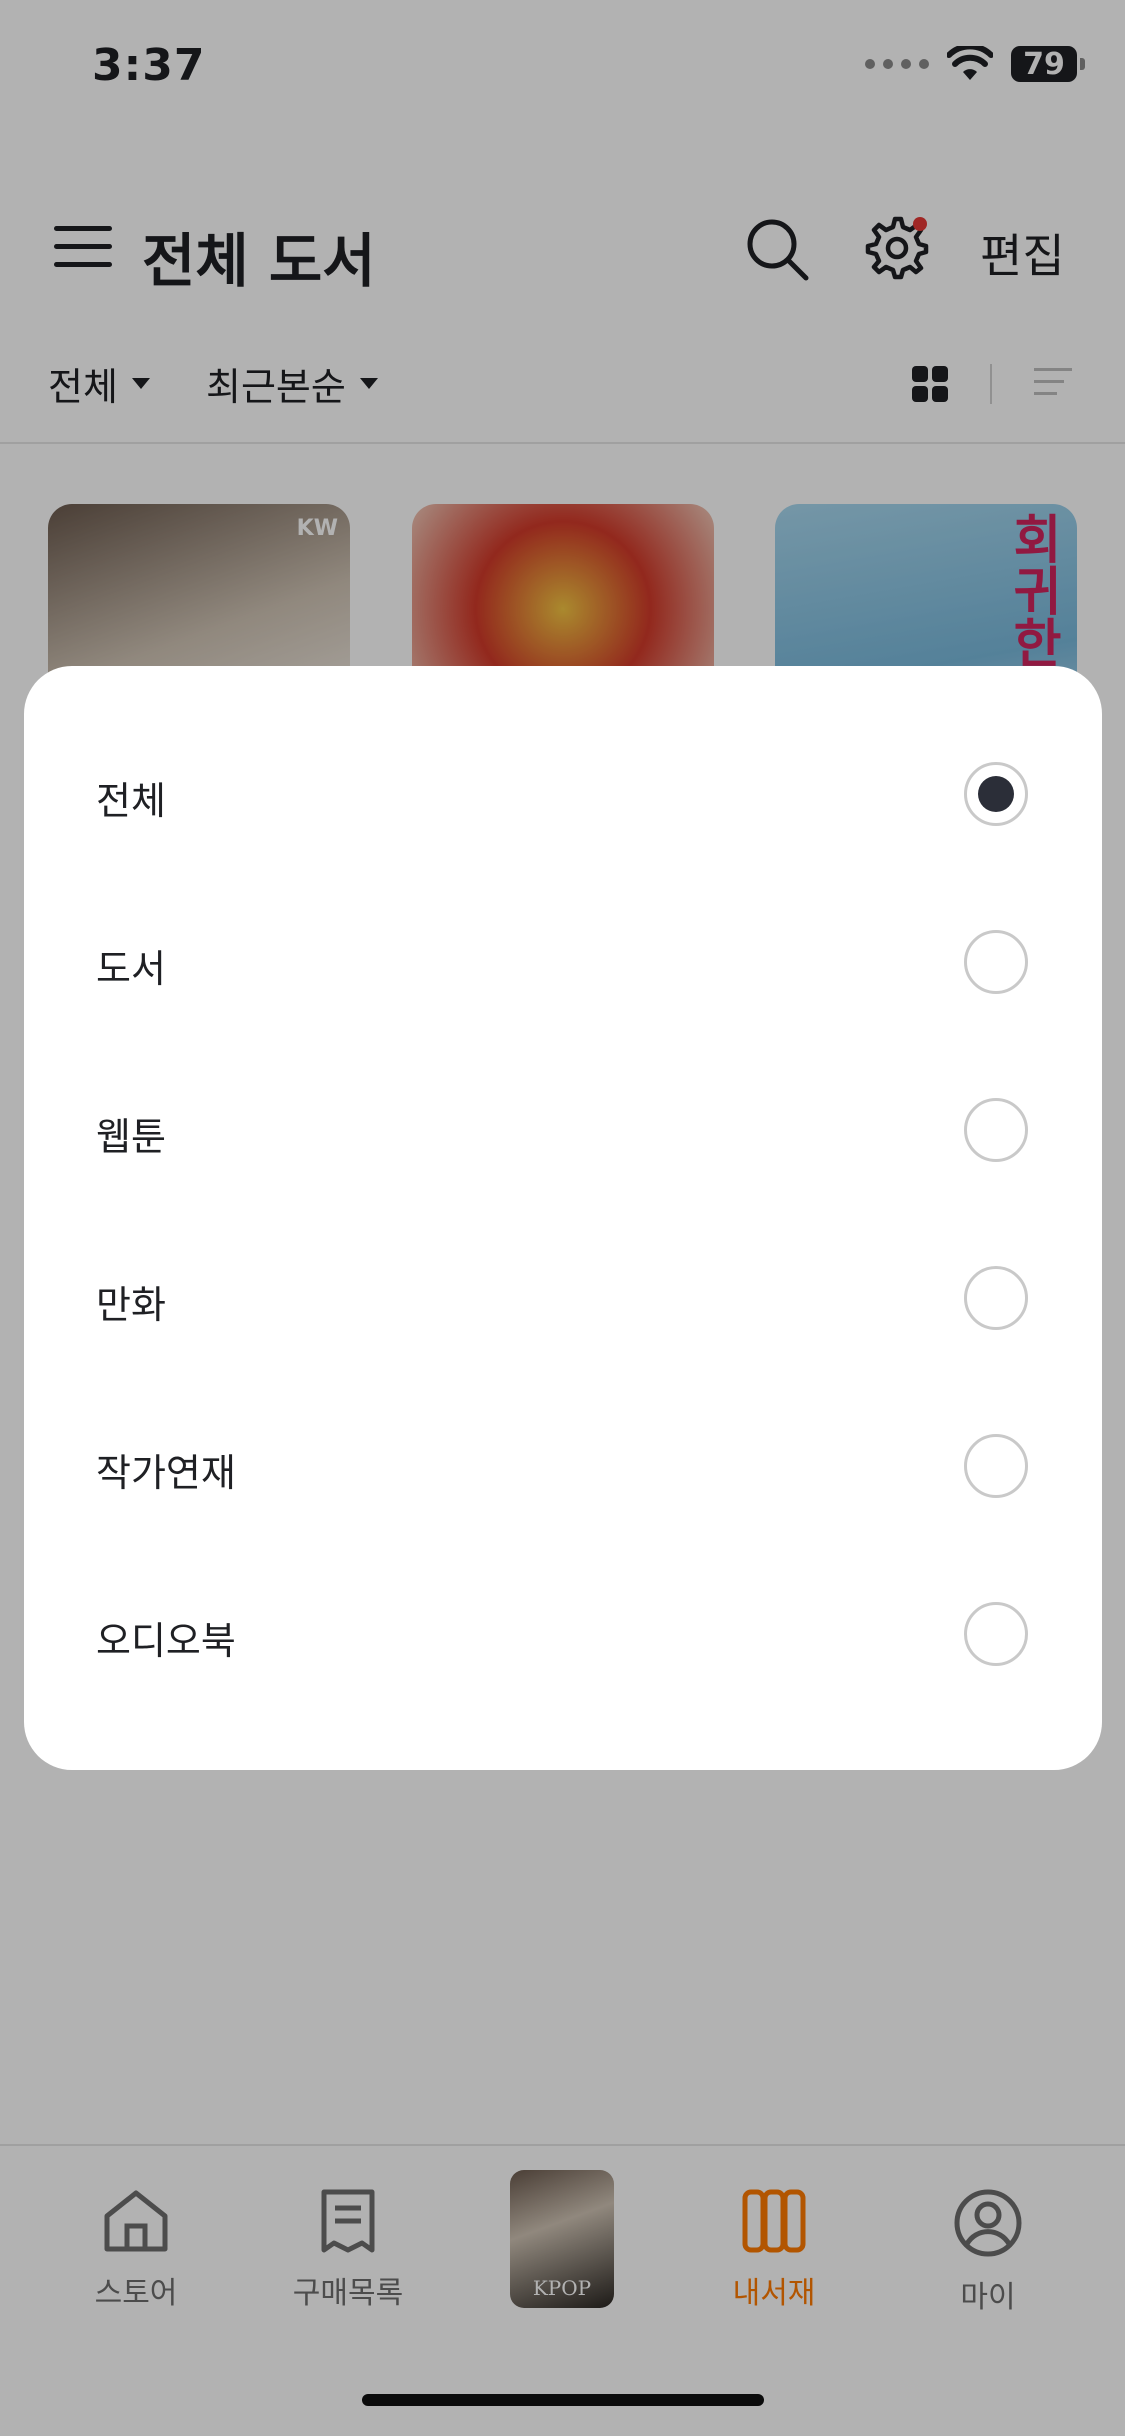 The width and height of the screenshot is (1125, 2436). Describe the element at coordinates (131, 801) in the screenshot. I see `option-label: 전체` at that location.